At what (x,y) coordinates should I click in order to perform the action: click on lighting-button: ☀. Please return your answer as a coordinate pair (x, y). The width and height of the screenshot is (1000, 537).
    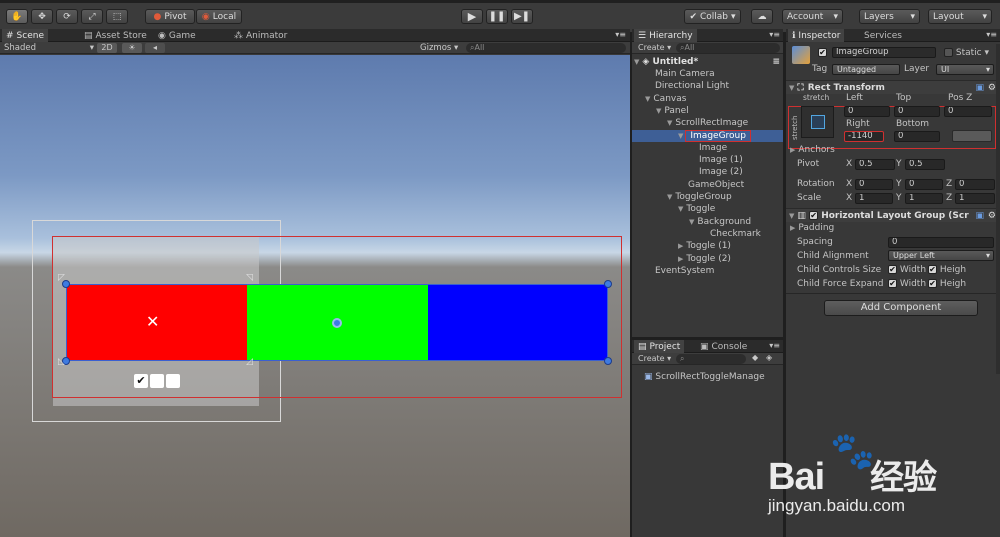
    Looking at the image, I should click on (132, 48).